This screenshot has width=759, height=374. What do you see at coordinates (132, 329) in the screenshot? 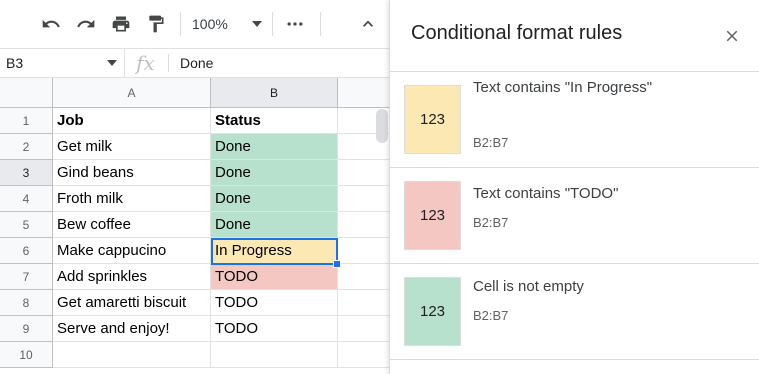
I see `cell-job: Serve and enjoy!` at bounding box center [132, 329].